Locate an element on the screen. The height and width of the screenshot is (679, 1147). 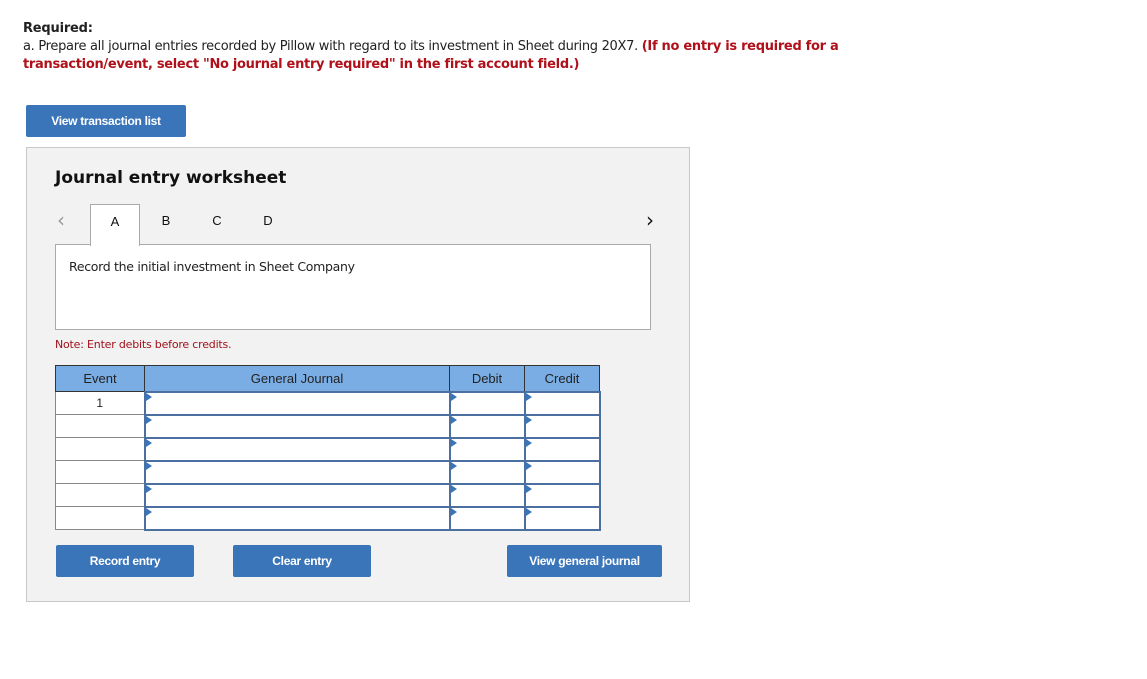
tab-c: C is located at coordinates (217, 224).